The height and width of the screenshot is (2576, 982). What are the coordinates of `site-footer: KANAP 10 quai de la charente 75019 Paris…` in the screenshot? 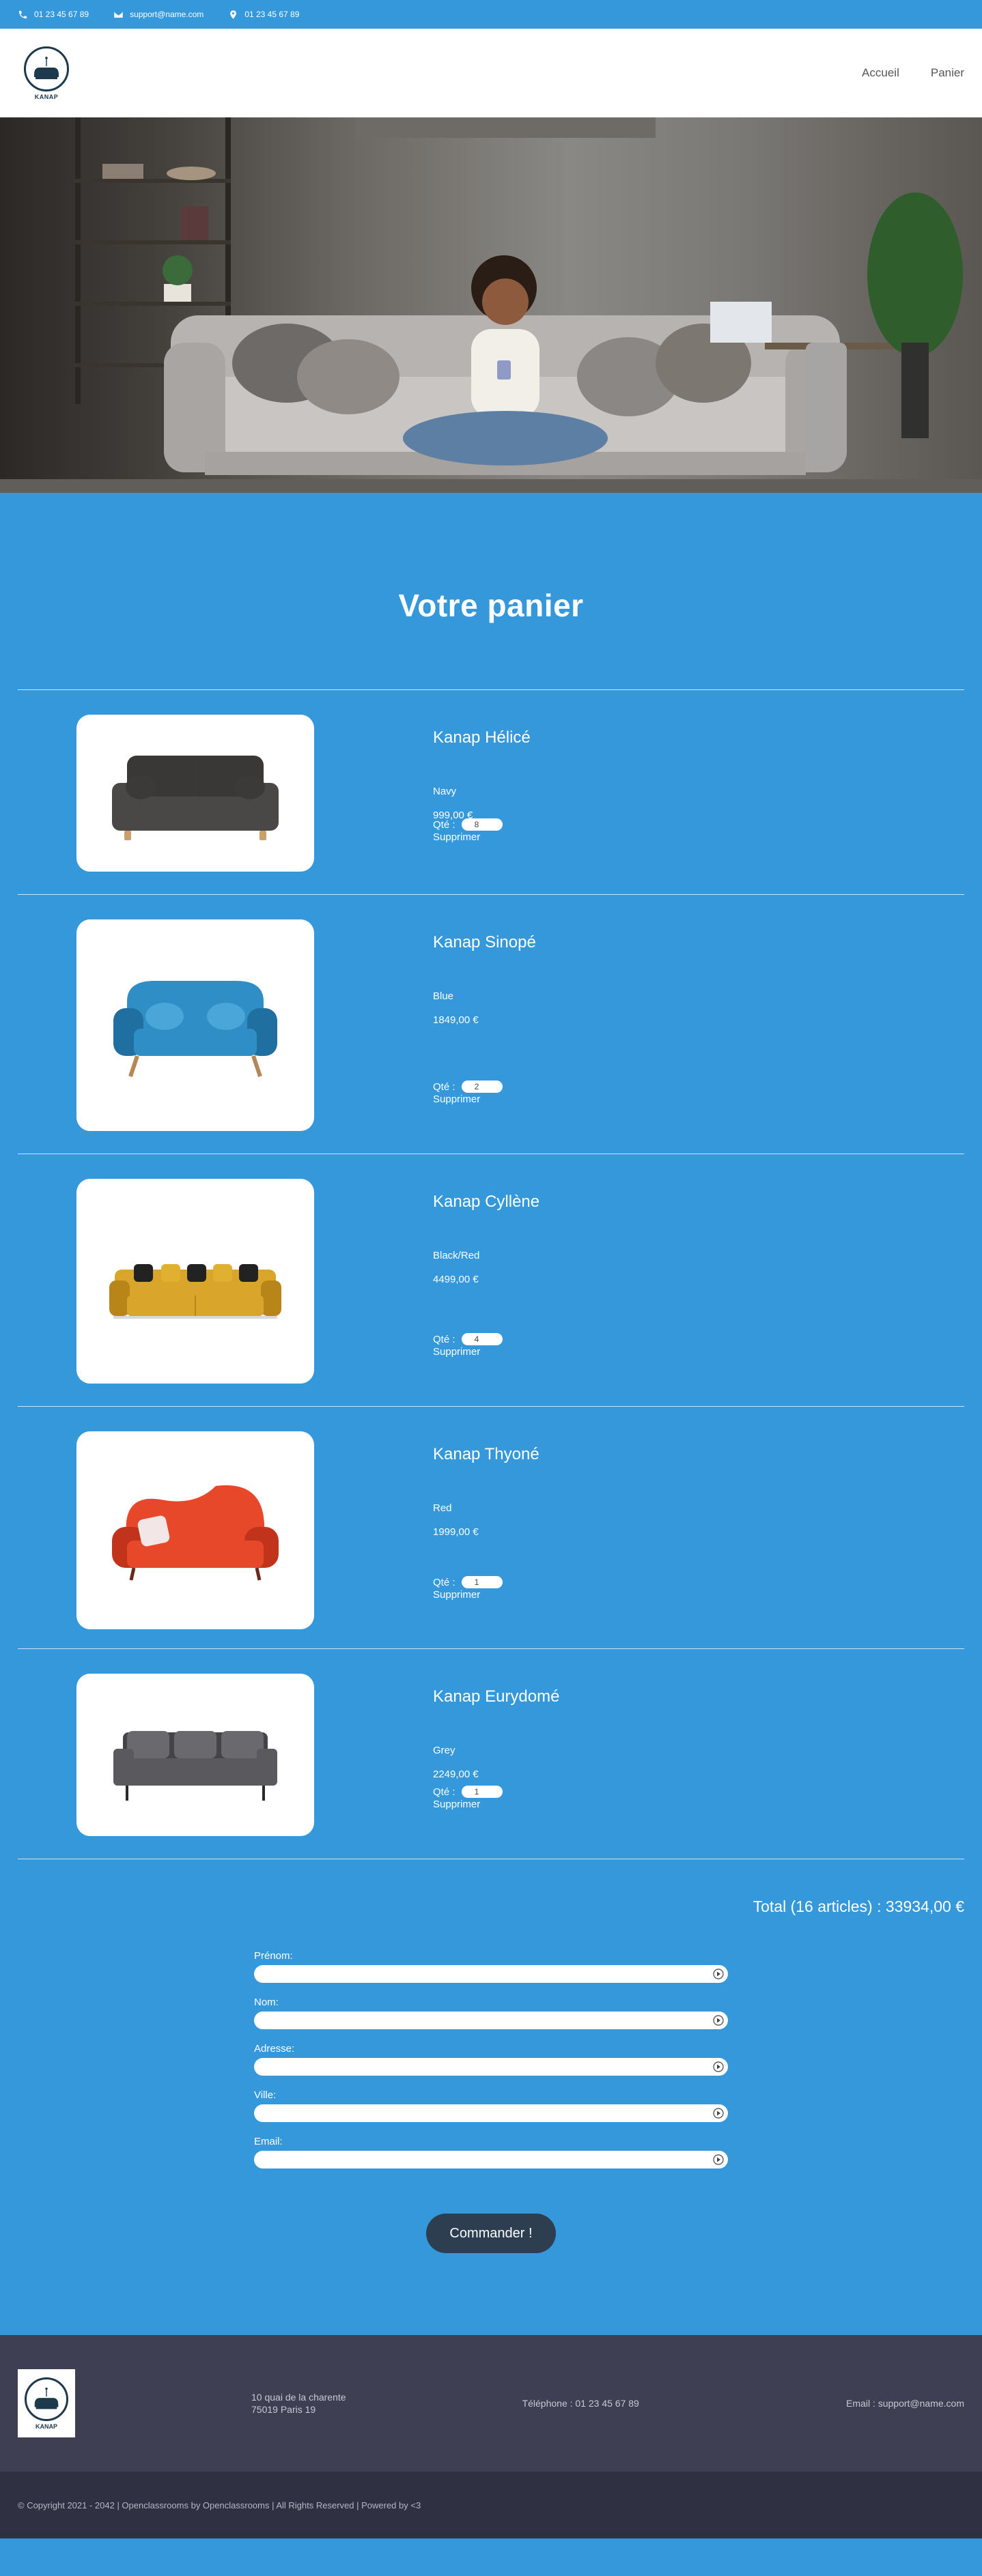 It's located at (491, 2403).